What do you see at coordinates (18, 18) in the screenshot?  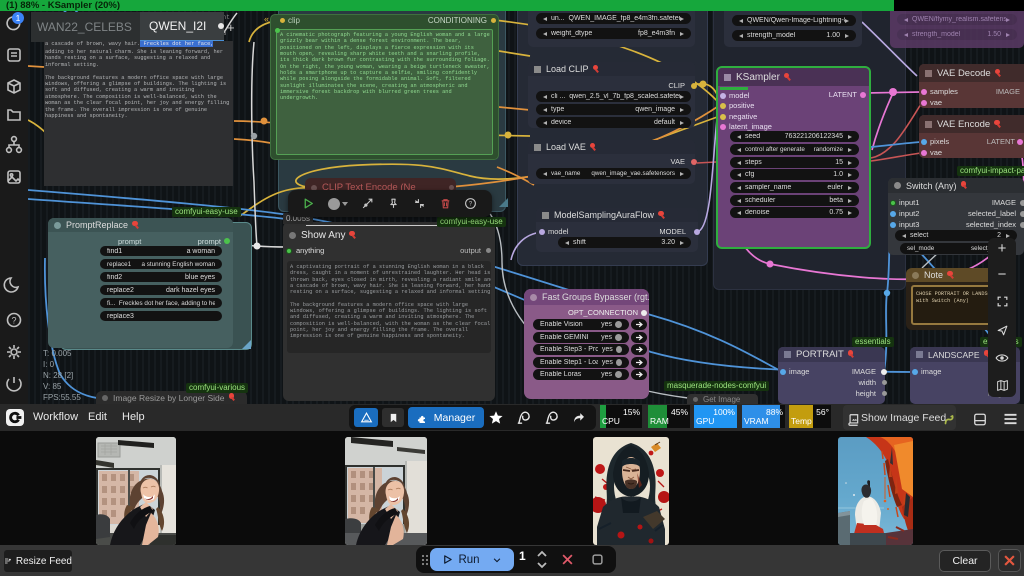 I see `svg-text: 1` at bounding box center [18, 18].